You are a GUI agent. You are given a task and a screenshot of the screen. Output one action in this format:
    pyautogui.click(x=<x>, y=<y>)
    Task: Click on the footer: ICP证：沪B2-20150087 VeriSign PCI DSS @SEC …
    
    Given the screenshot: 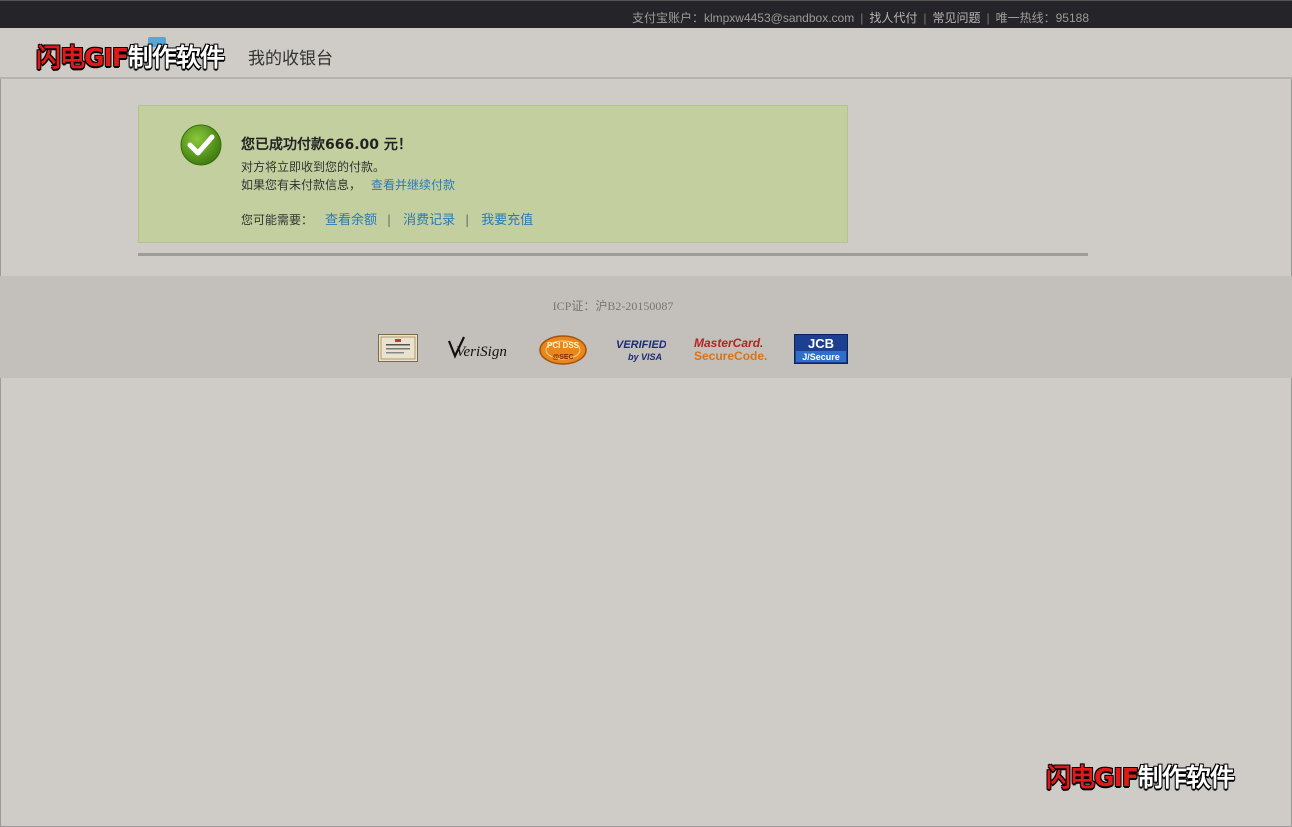 What is the action you would take?
    pyautogui.click(x=646, y=327)
    